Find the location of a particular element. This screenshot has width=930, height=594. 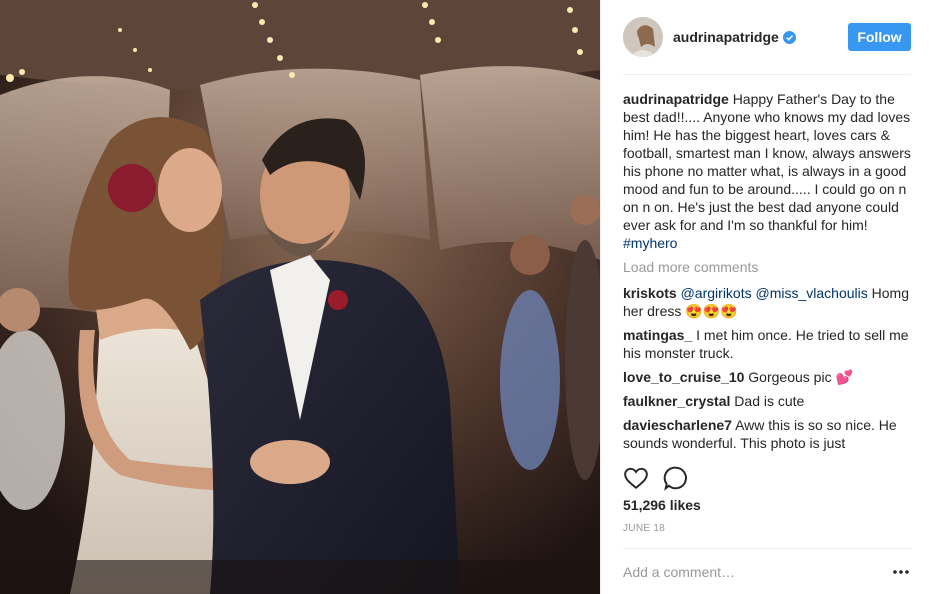

follow-button: Follow is located at coordinates (879, 37).